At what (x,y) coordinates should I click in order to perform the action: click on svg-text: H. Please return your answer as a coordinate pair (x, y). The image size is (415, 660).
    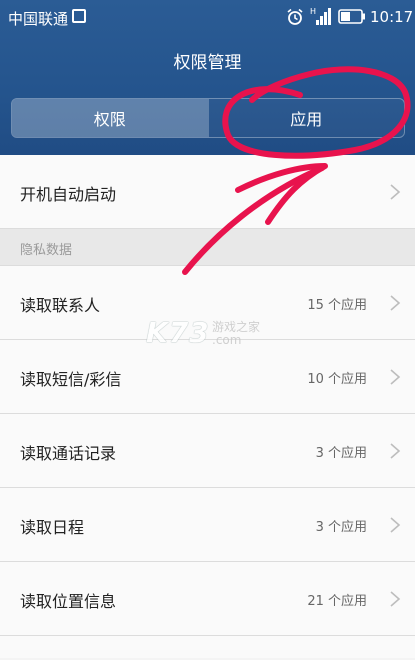
    Looking at the image, I should click on (313, 11).